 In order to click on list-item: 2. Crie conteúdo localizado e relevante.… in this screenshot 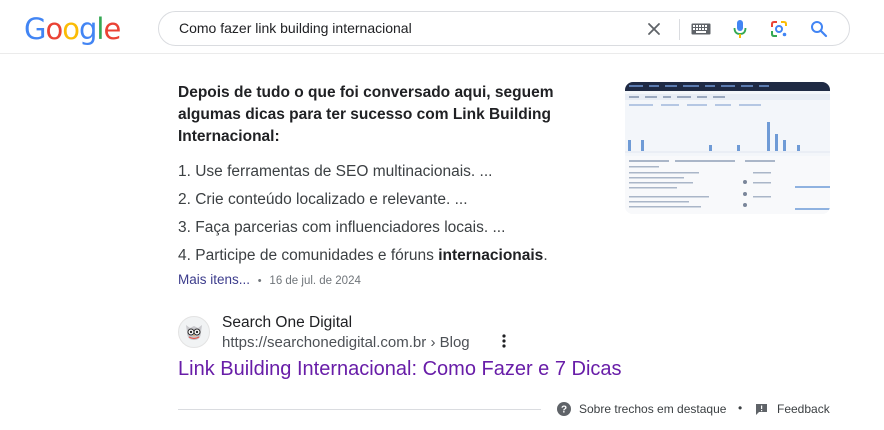, I will do `click(363, 200)`.